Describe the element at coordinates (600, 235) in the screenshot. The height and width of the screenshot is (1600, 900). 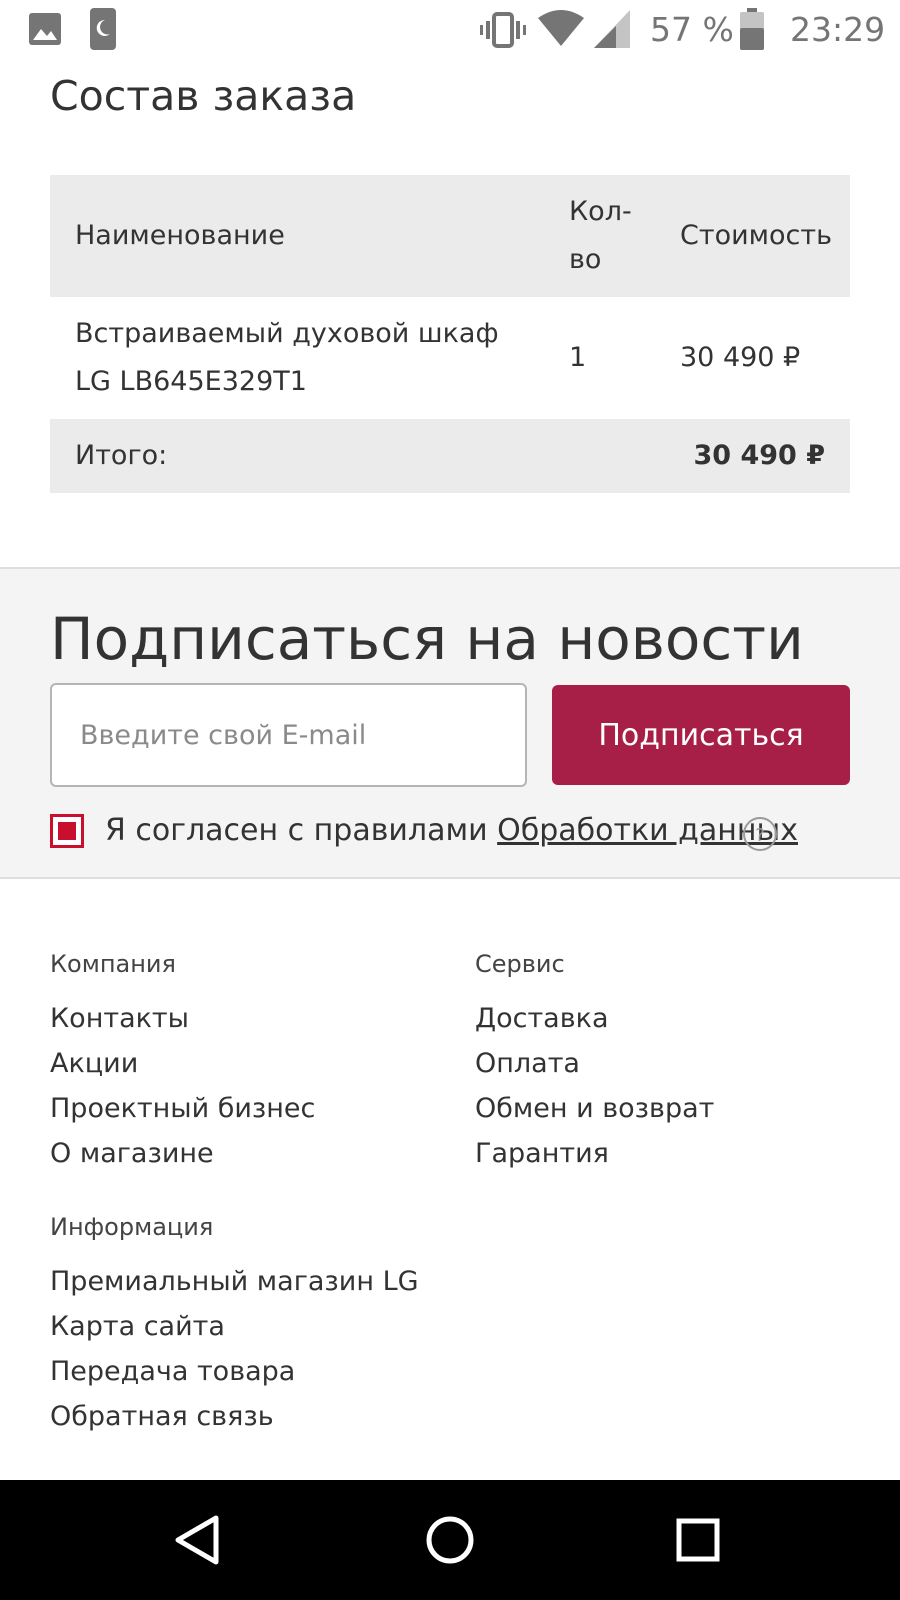
I see `header-qty: Кол-во` at that location.